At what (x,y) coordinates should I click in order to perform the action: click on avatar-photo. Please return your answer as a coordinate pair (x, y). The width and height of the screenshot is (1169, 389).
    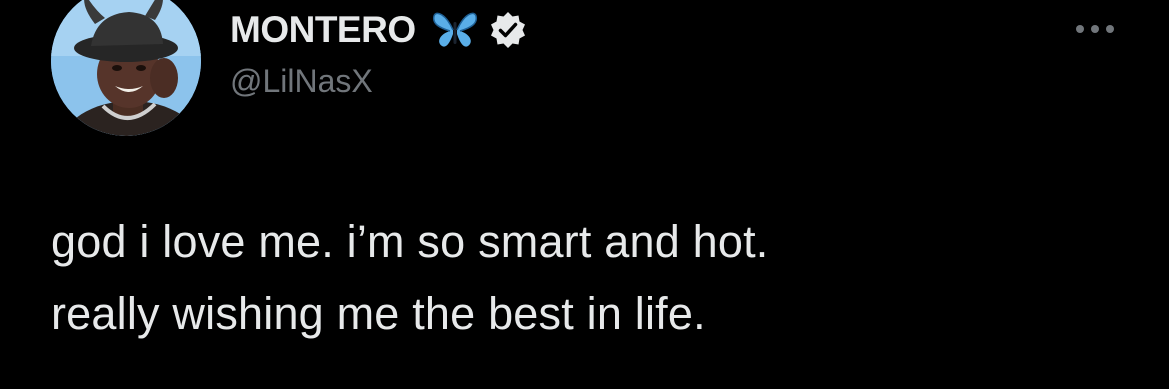
    Looking at the image, I should click on (126, 68).